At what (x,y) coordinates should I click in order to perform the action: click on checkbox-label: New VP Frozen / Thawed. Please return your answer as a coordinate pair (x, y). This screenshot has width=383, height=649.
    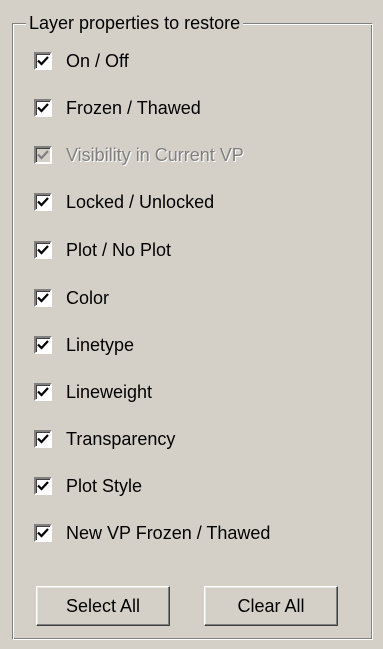
    Looking at the image, I should click on (168, 533).